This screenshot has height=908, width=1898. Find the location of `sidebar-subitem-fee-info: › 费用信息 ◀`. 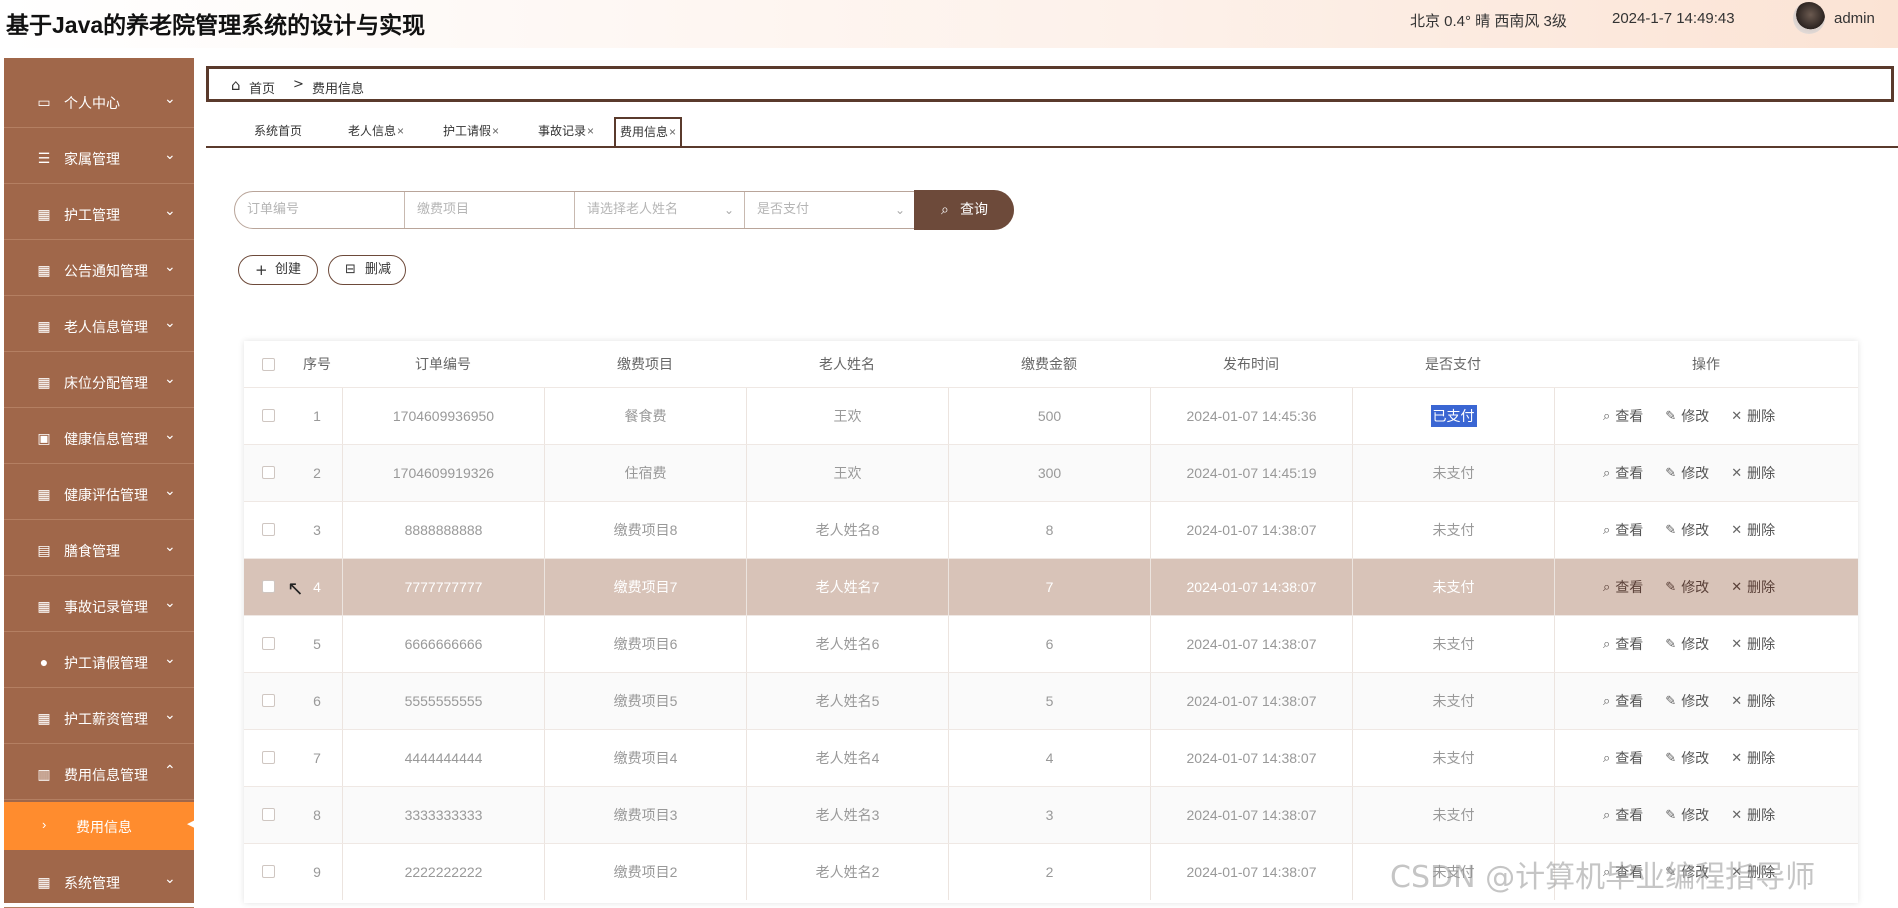

sidebar-subitem-fee-info: › 费用信息 ◀ is located at coordinates (100, 826).